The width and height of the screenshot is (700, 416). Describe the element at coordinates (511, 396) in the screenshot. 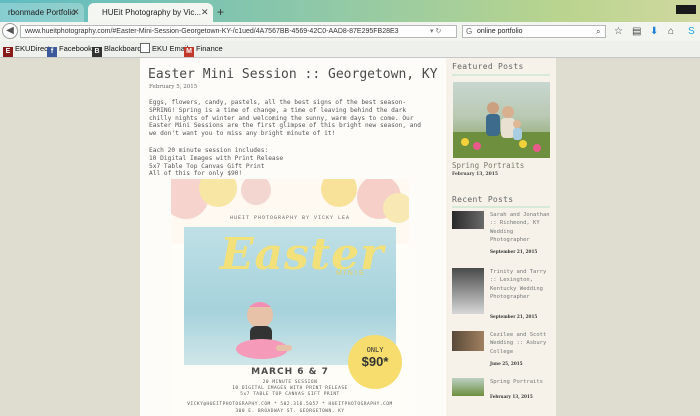

I see `recent-post-date: February 13, 2015` at that location.